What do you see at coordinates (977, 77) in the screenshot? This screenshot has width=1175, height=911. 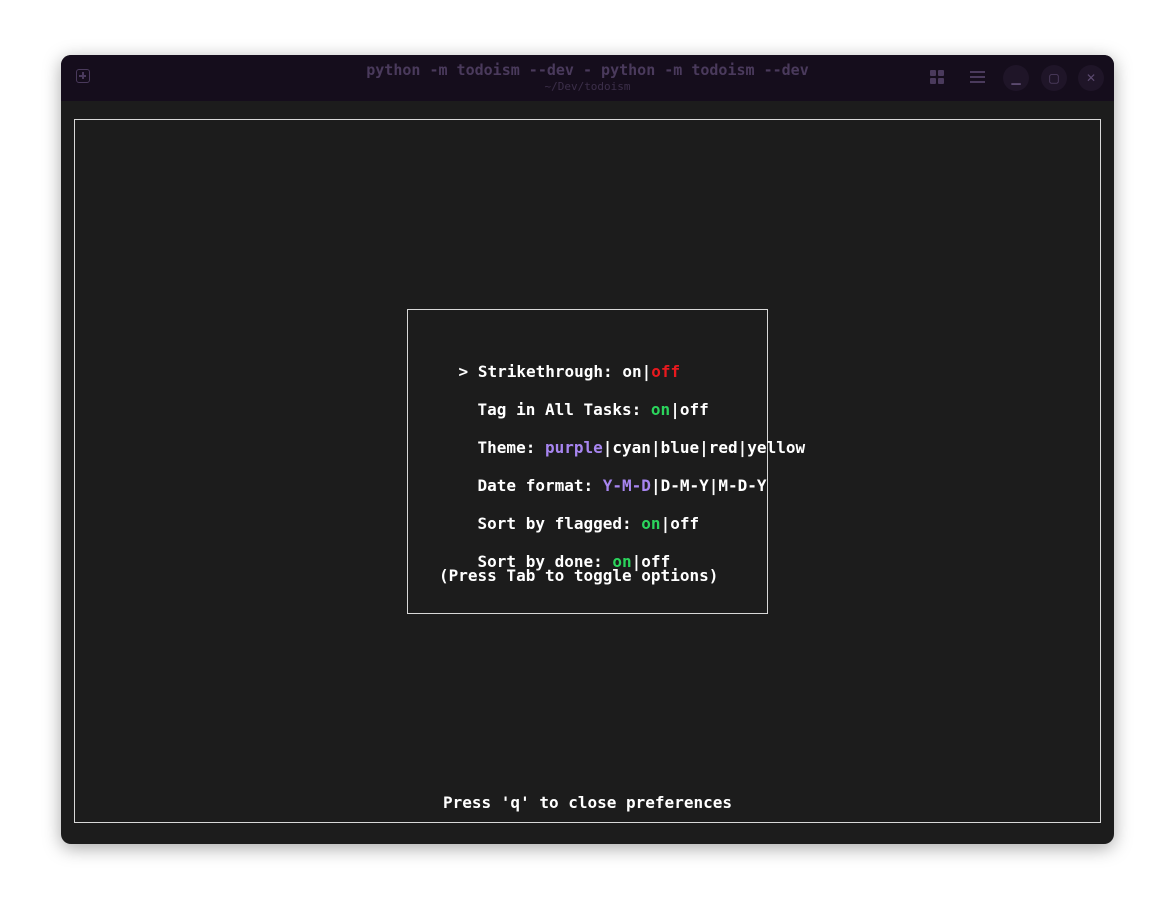 I see `hamburger-menu-icon` at bounding box center [977, 77].